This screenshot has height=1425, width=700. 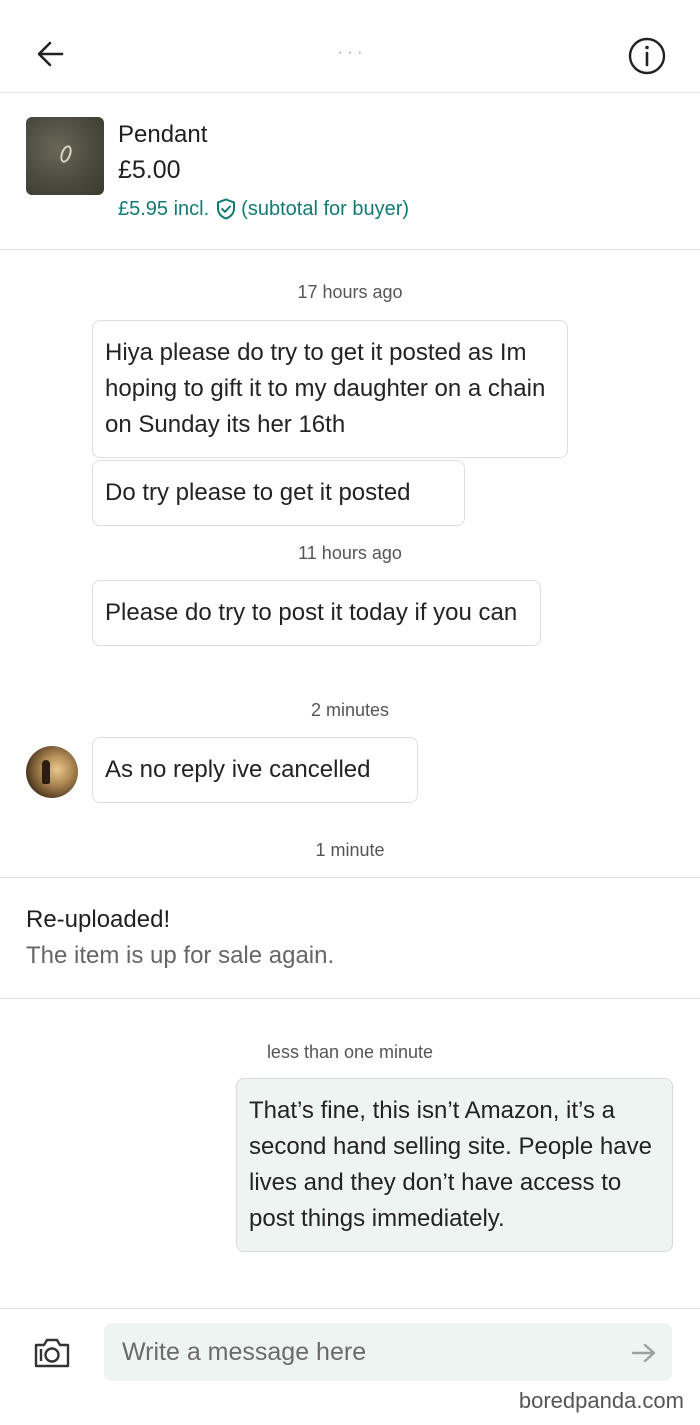 I want to click on back-button, so click(x=51, y=54).